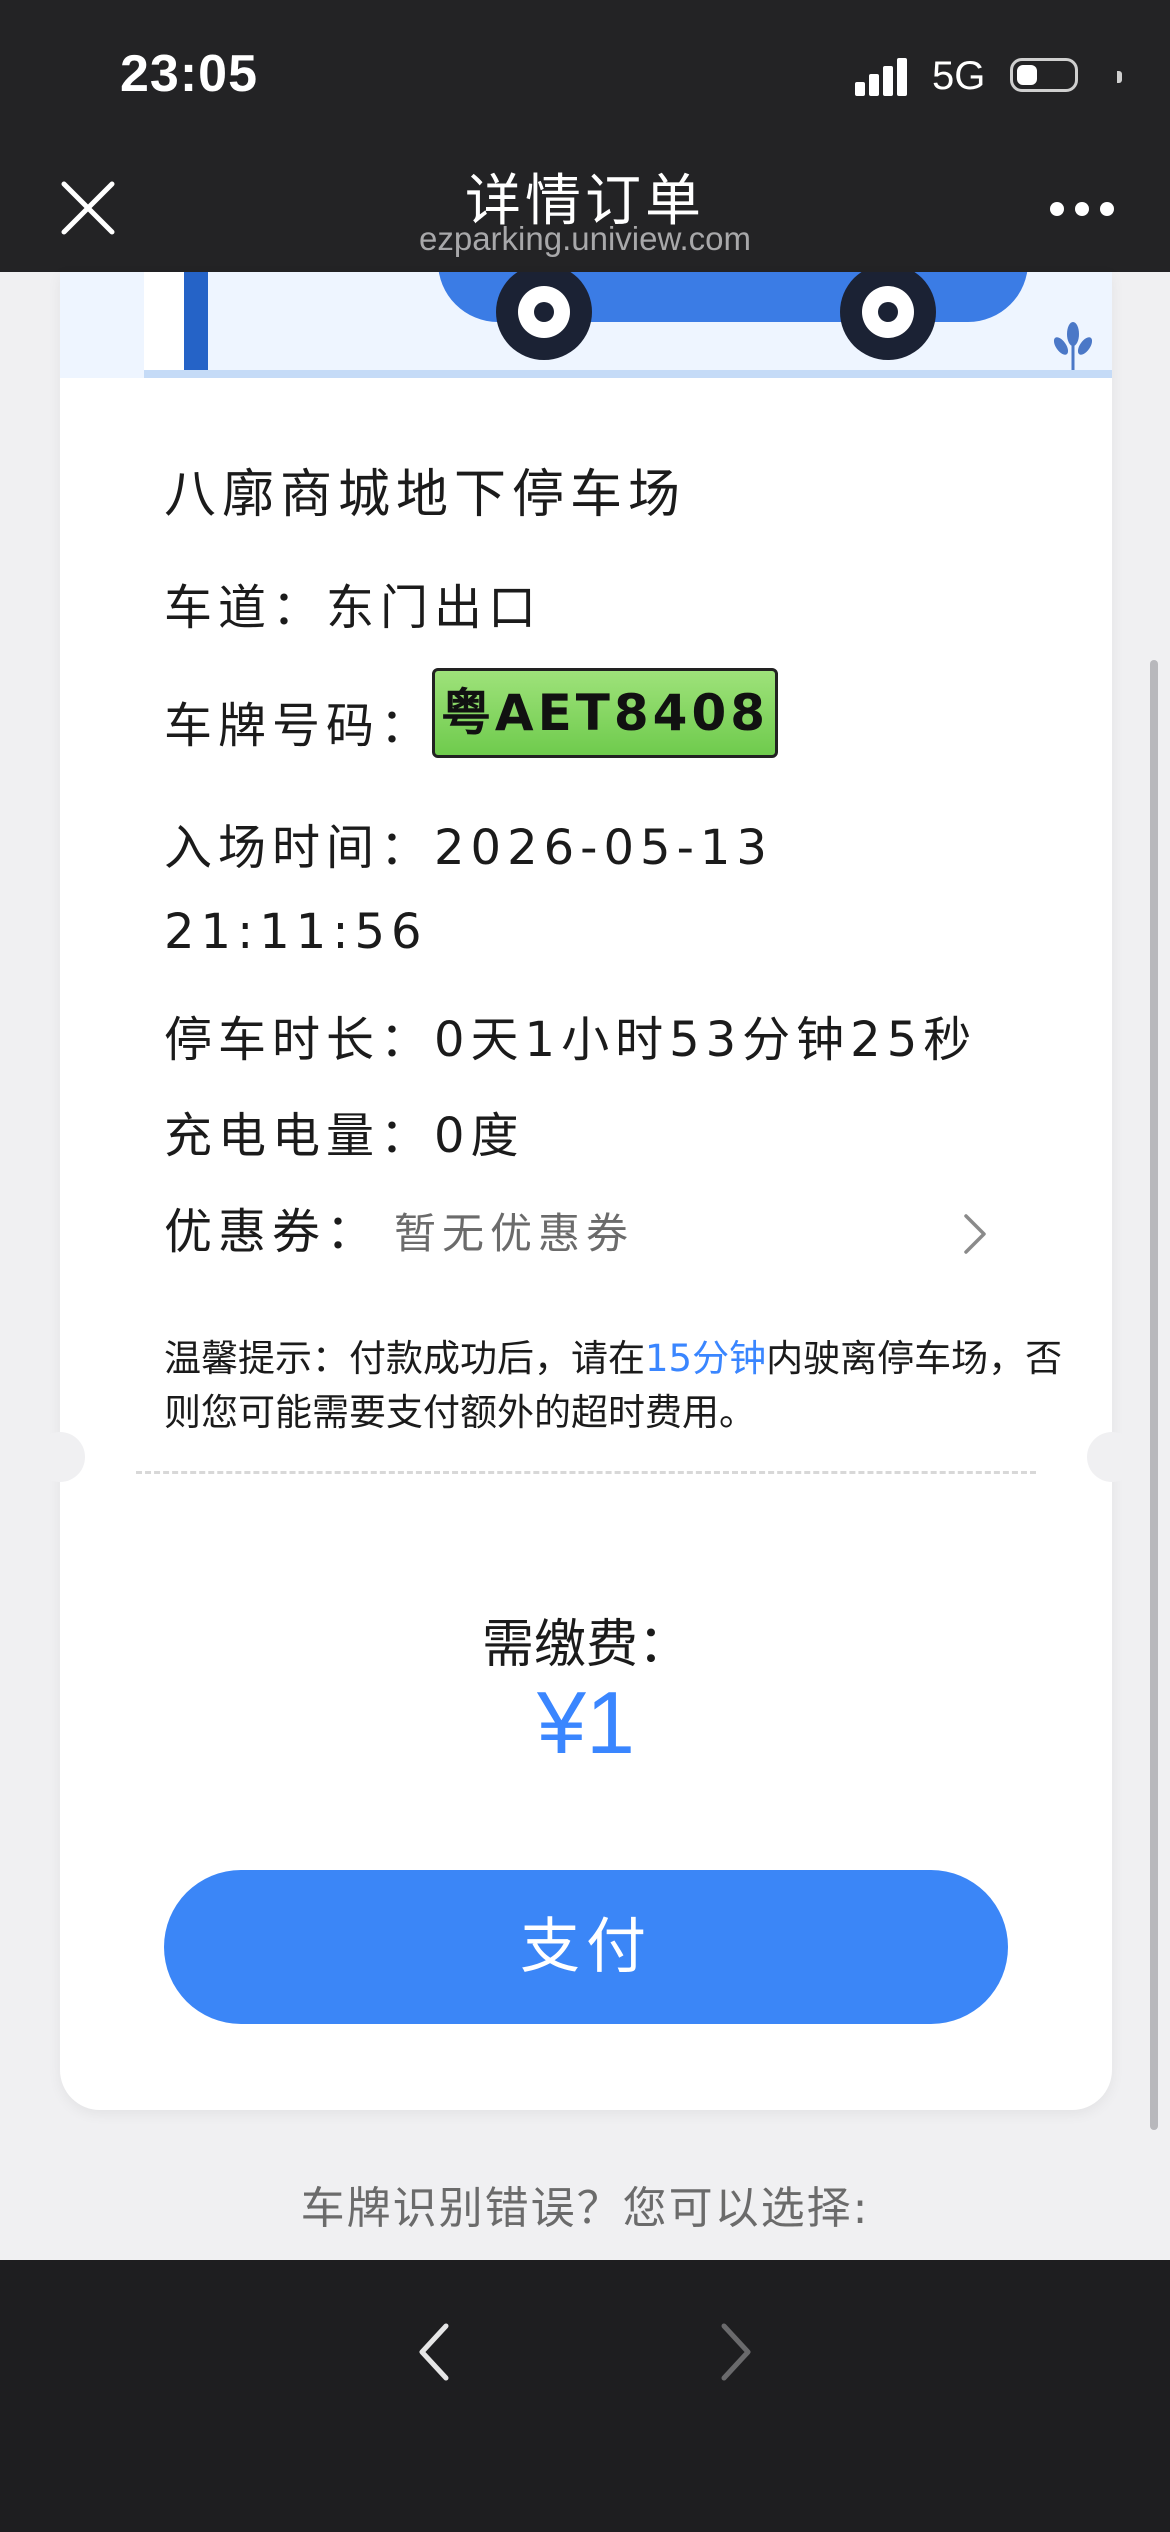 The width and height of the screenshot is (1170, 2532). What do you see at coordinates (245, 608) in the screenshot?
I see `lane-label: 车道：` at bounding box center [245, 608].